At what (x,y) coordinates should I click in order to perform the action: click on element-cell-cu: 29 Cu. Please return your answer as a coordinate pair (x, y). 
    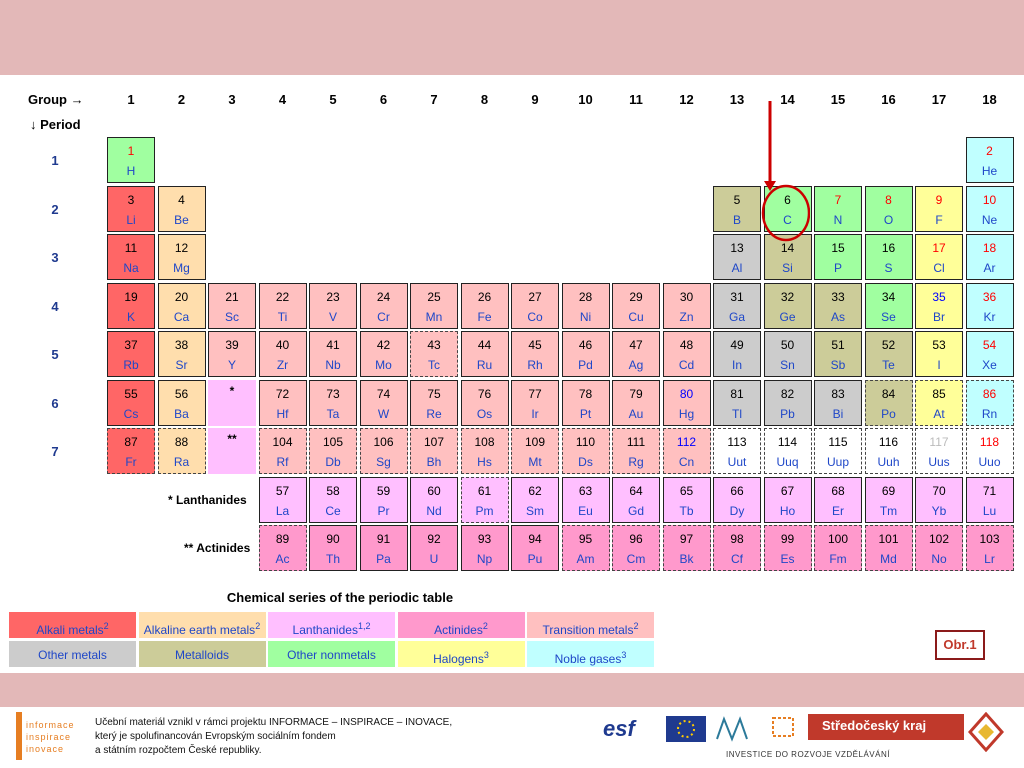
    Looking at the image, I should click on (636, 305).